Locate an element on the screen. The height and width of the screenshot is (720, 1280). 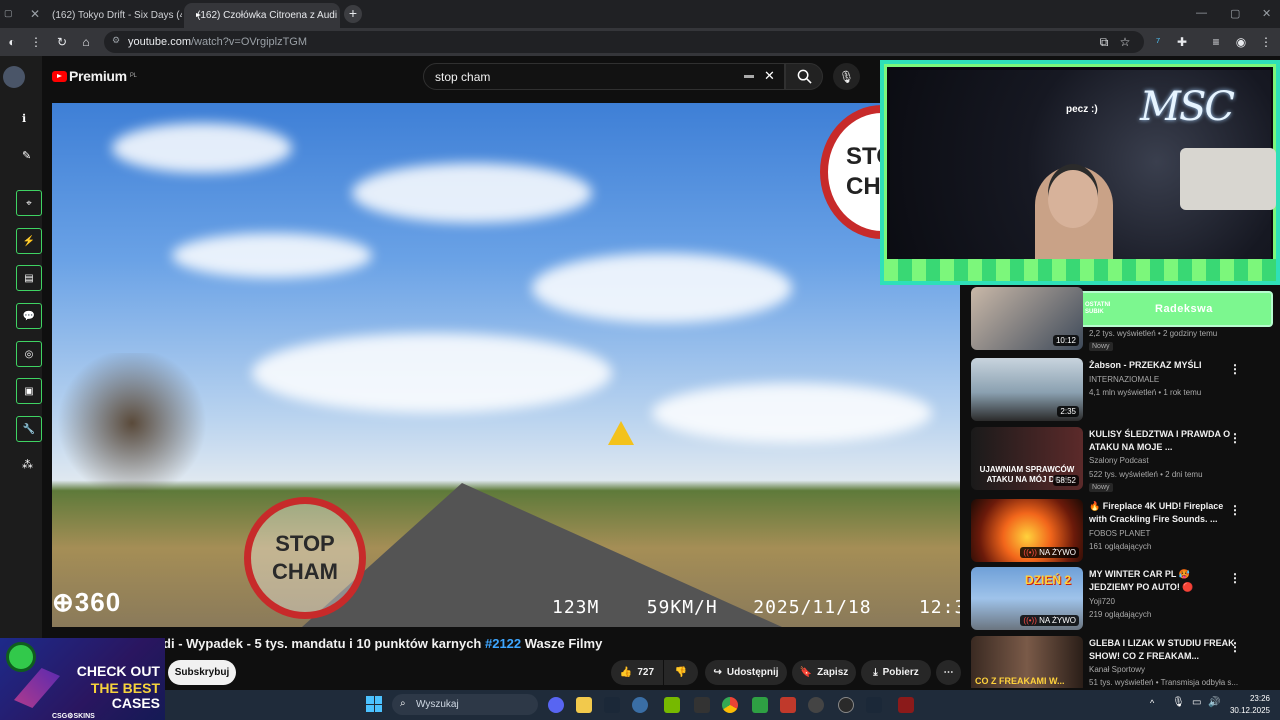
close-window-icon: ✕ is located at coordinates (1266, 13).